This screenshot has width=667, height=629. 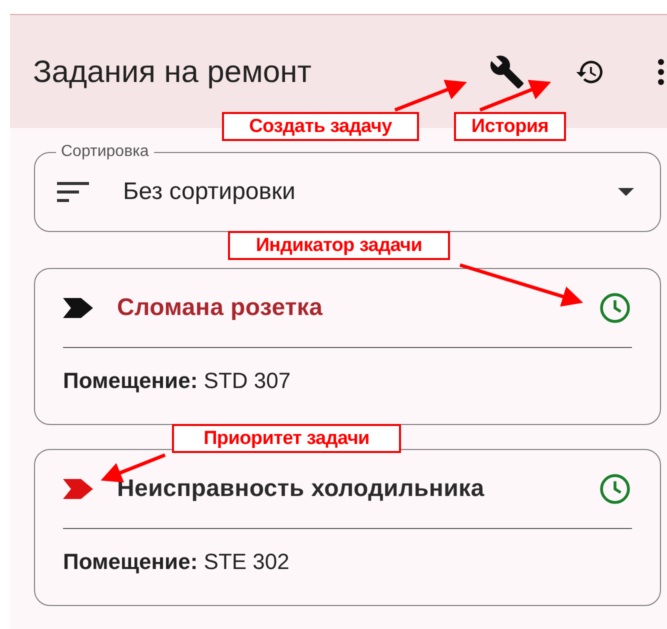 What do you see at coordinates (661, 72) in the screenshot?
I see `more-icon` at bounding box center [661, 72].